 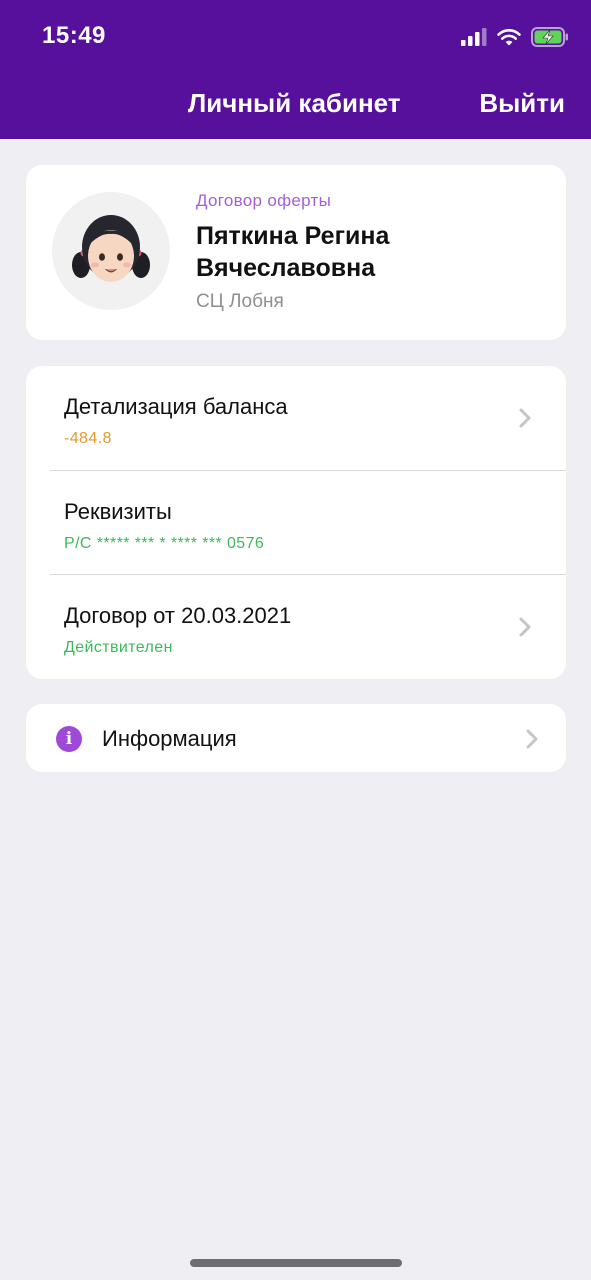 What do you see at coordinates (111, 248) in the screenshot?
I see `girl-emoji-avatar-icon` at bounding box center [111, 248].